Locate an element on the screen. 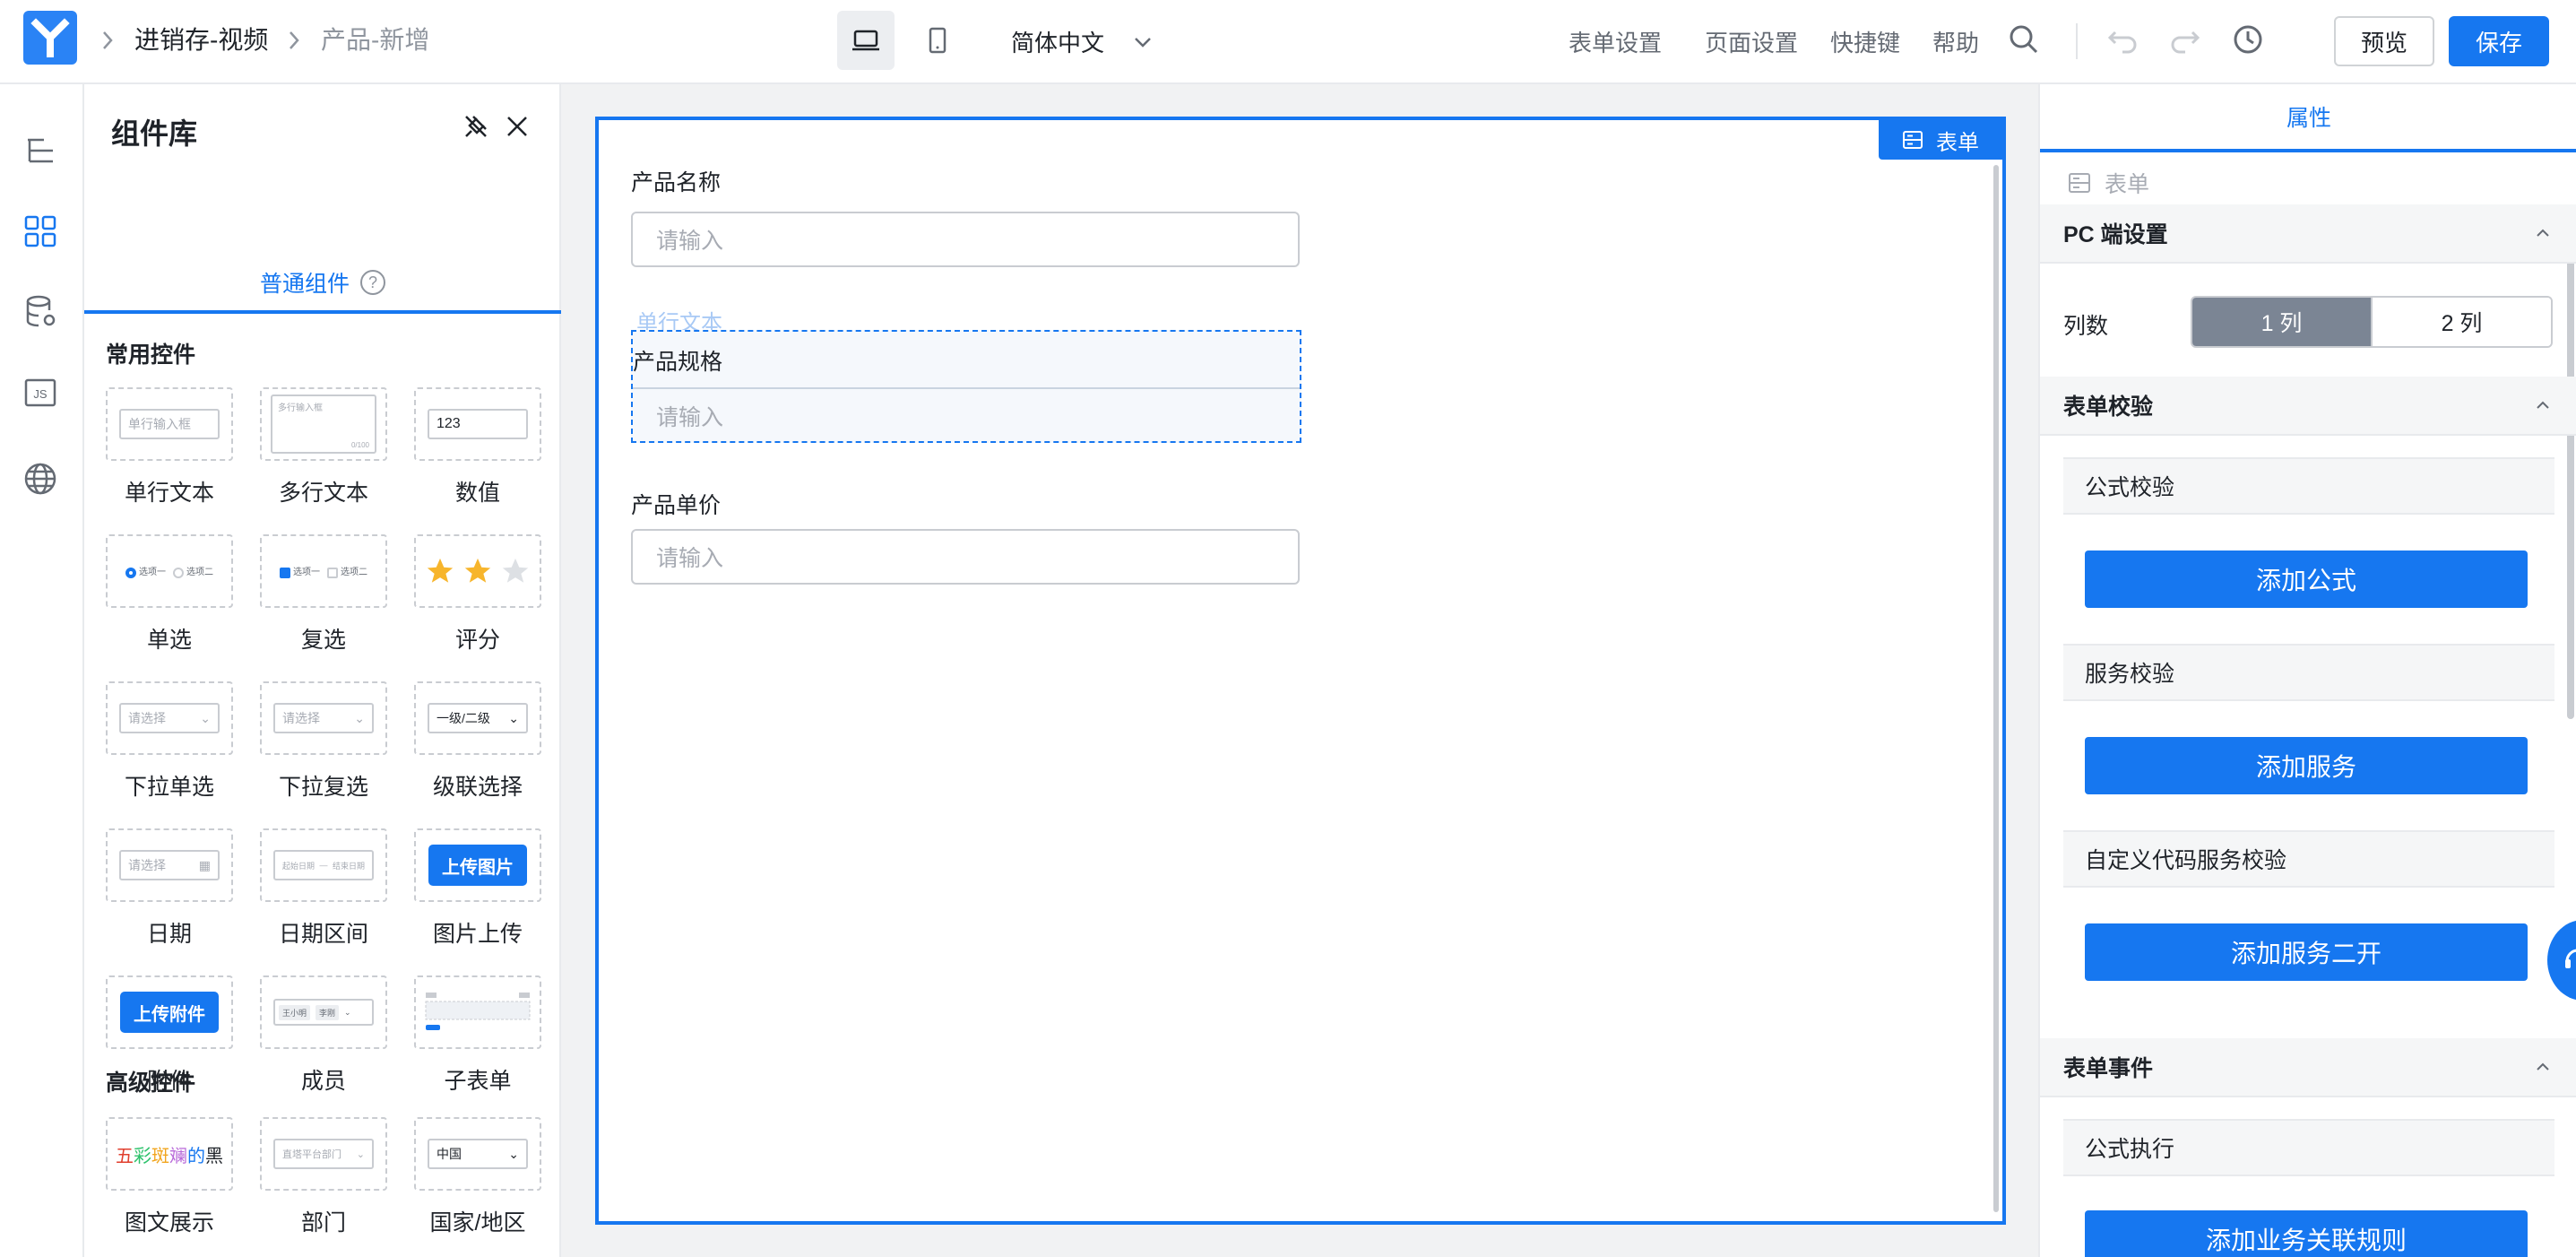  desktop-view-button is located at coordinates (866, 40).